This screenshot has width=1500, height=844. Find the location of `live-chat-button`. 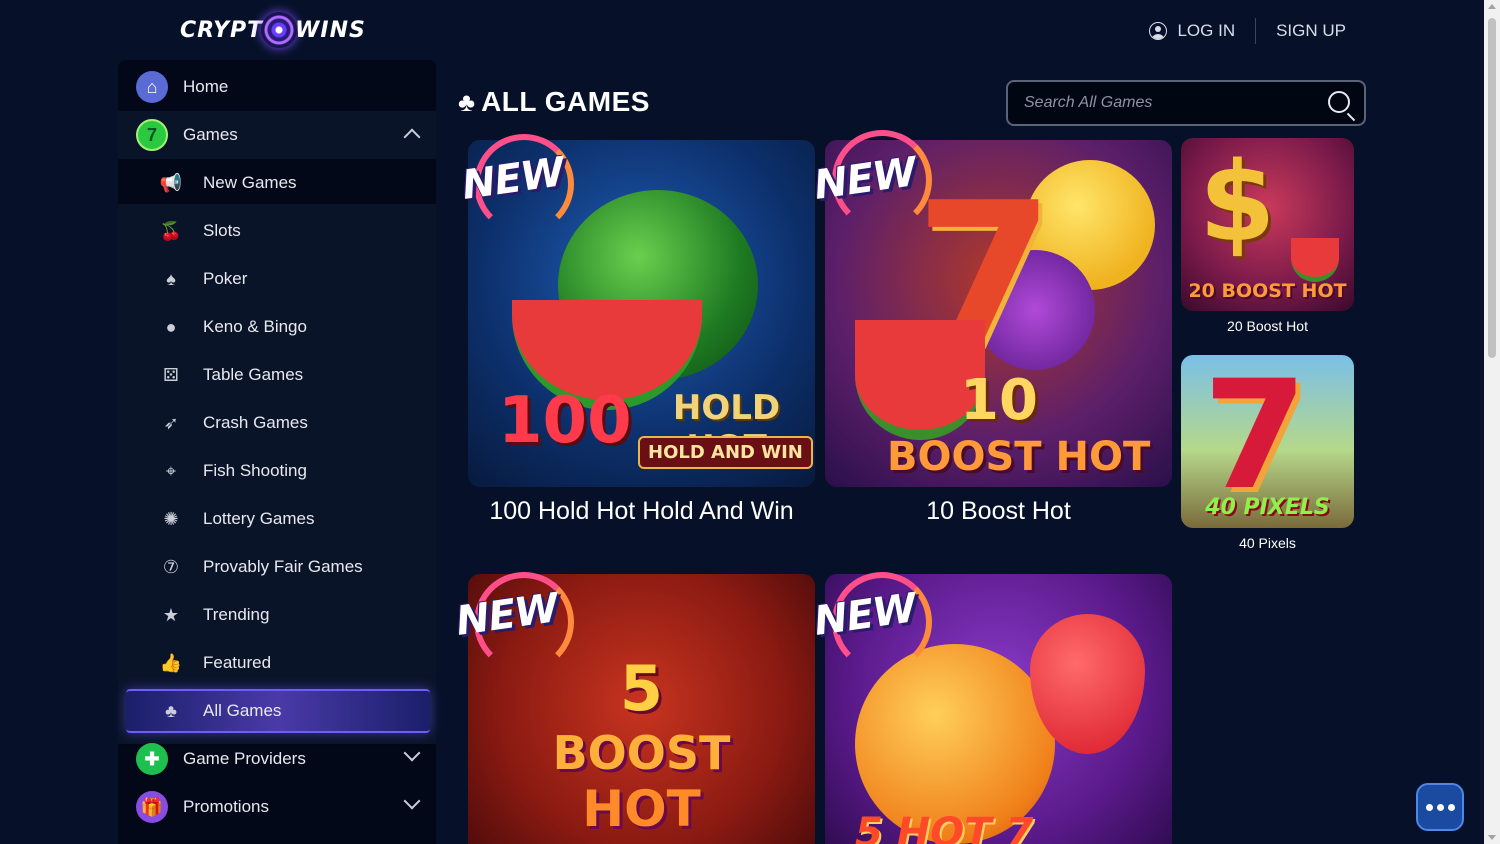

live-chat-button is located at coordinates (1440, 807).